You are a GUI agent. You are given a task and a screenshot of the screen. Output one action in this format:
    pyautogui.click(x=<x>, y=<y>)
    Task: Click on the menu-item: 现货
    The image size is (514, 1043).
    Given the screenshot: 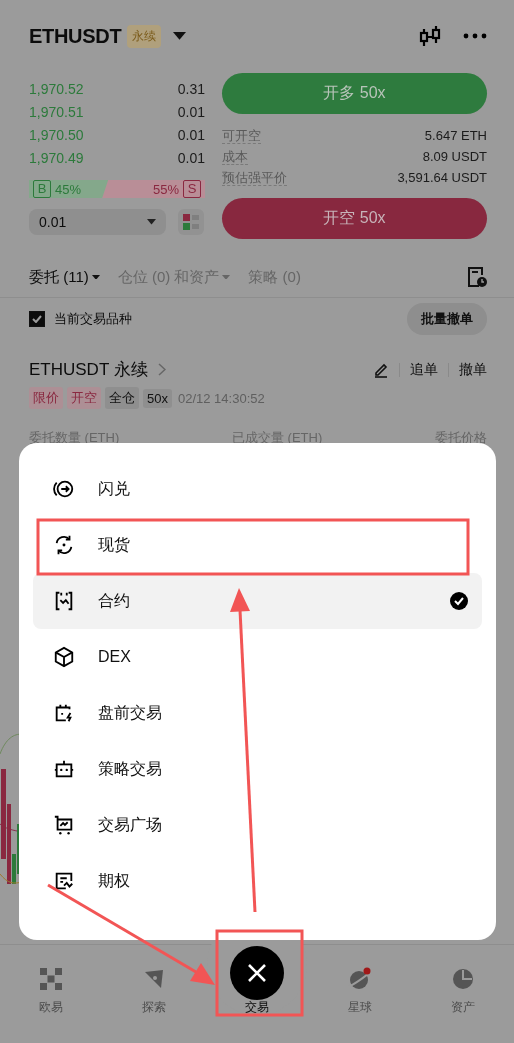 What is the action you would take?
    pyautogui.click(x=257, y=545)
    